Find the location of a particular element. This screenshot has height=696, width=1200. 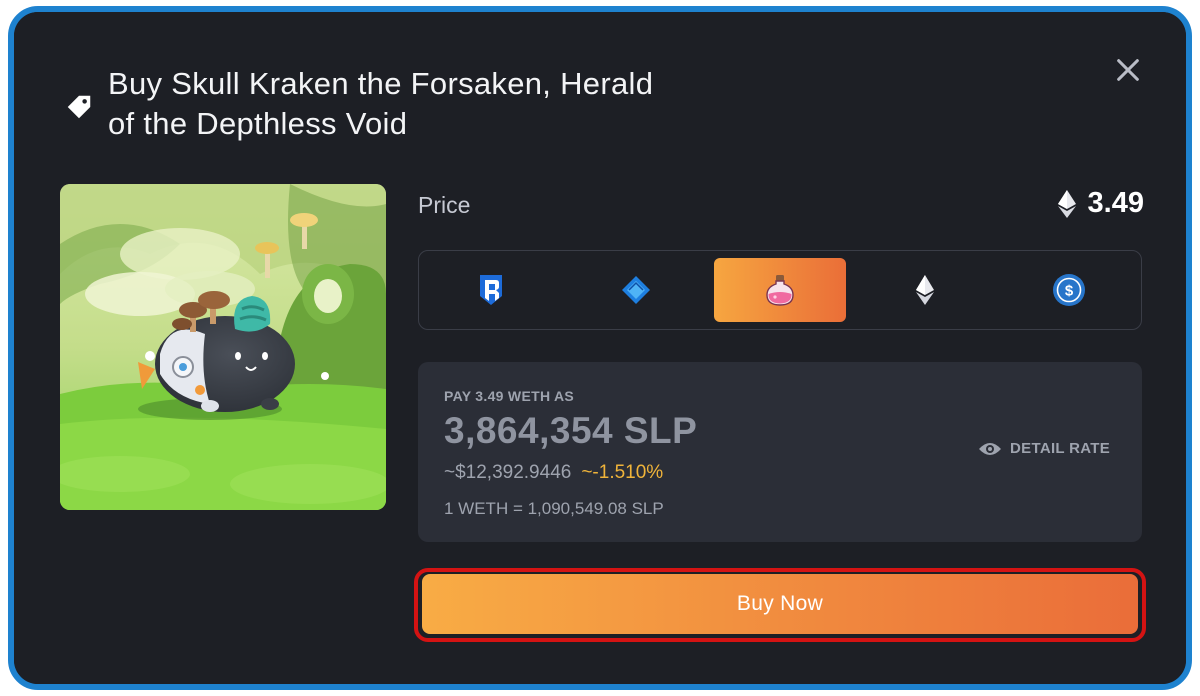

currency-option-slp is located at coordinates (780, 290).